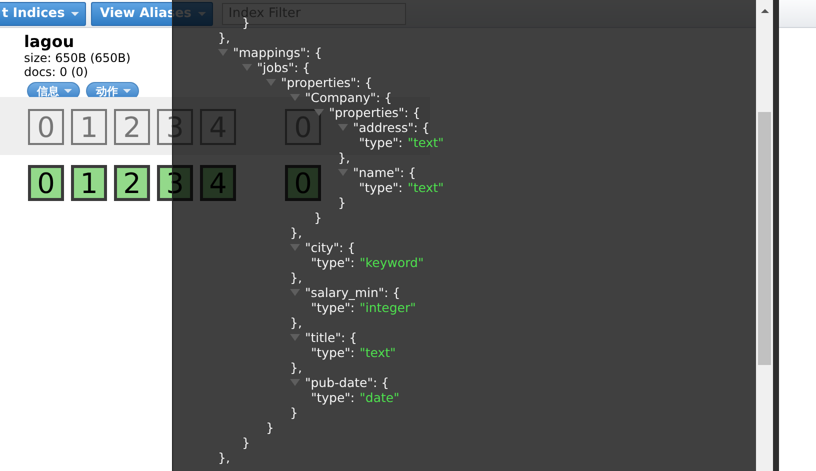 The height and width of the screenshot is (471, 816). What do you see at coordinates (380, 397) in the screenshot?
I see `json-value: "date"` at bounding box center [380, 397].